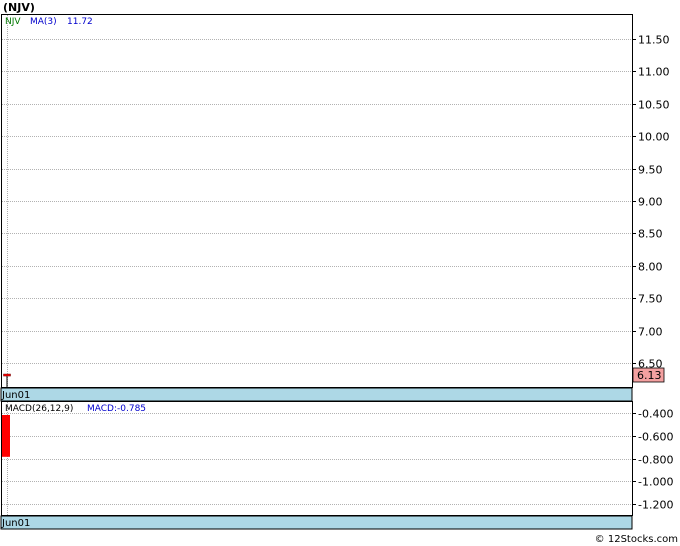 Image resolution: width=680 pixels, height=546 pixels. I want to click on last-price-label: 6.13, so click(649, 375).